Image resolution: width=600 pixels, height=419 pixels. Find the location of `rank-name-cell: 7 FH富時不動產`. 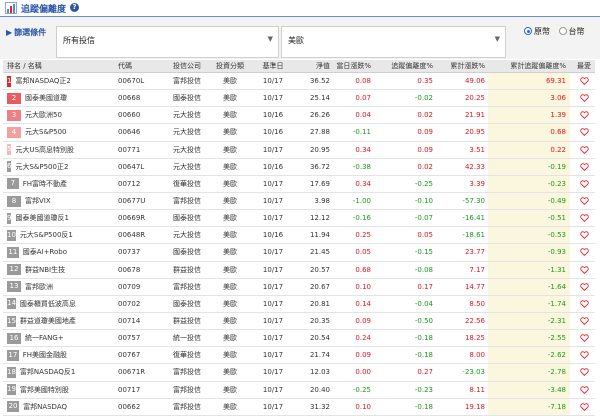

rank-name-cell: 7 FH富時不動產 is located at coordinates (37, 184).